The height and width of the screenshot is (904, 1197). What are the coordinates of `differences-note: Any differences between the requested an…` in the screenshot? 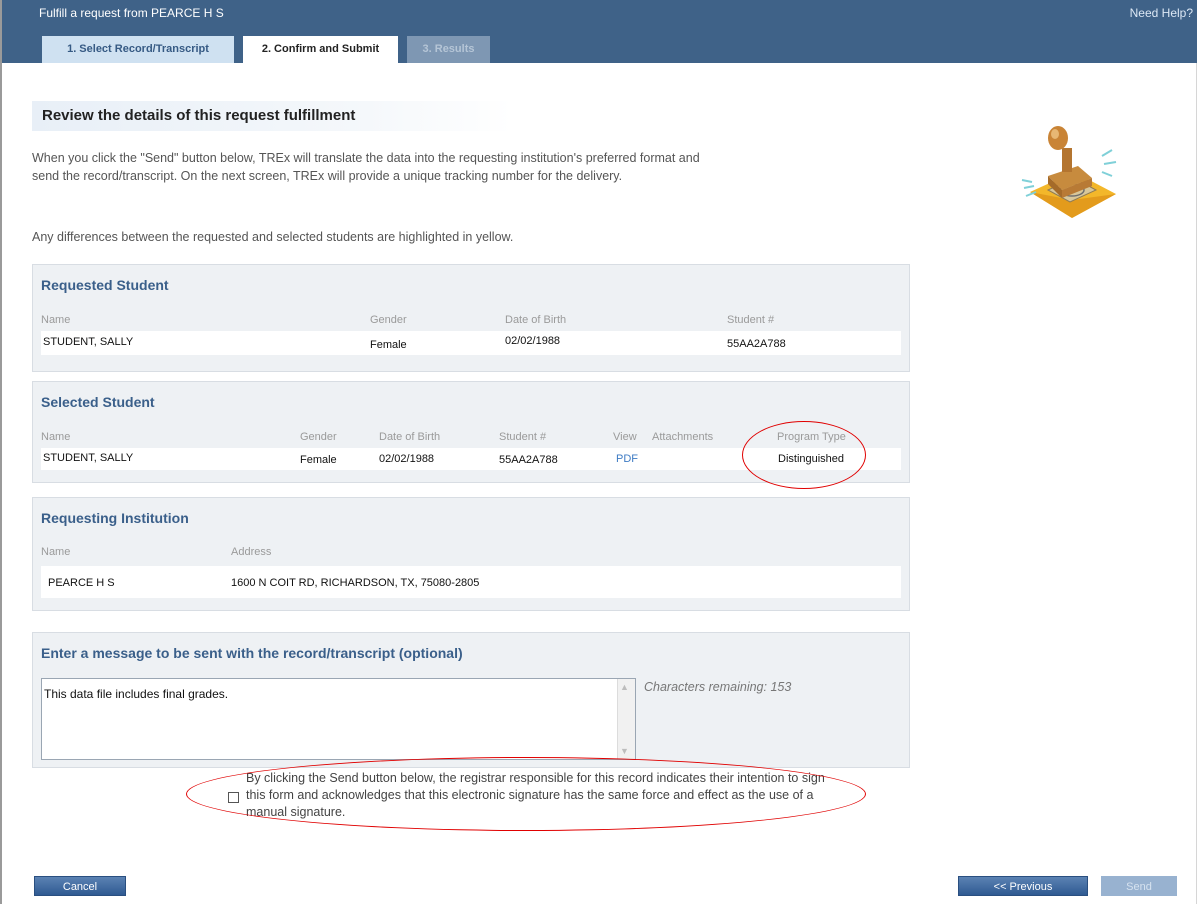 It's located at (273, 237).